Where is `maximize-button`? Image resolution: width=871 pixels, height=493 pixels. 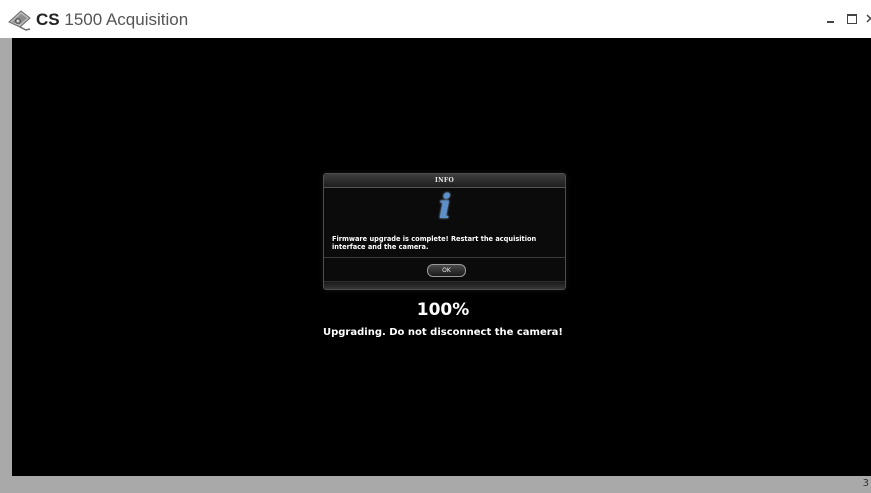
maximize-button is located at coordinates (852, 19).